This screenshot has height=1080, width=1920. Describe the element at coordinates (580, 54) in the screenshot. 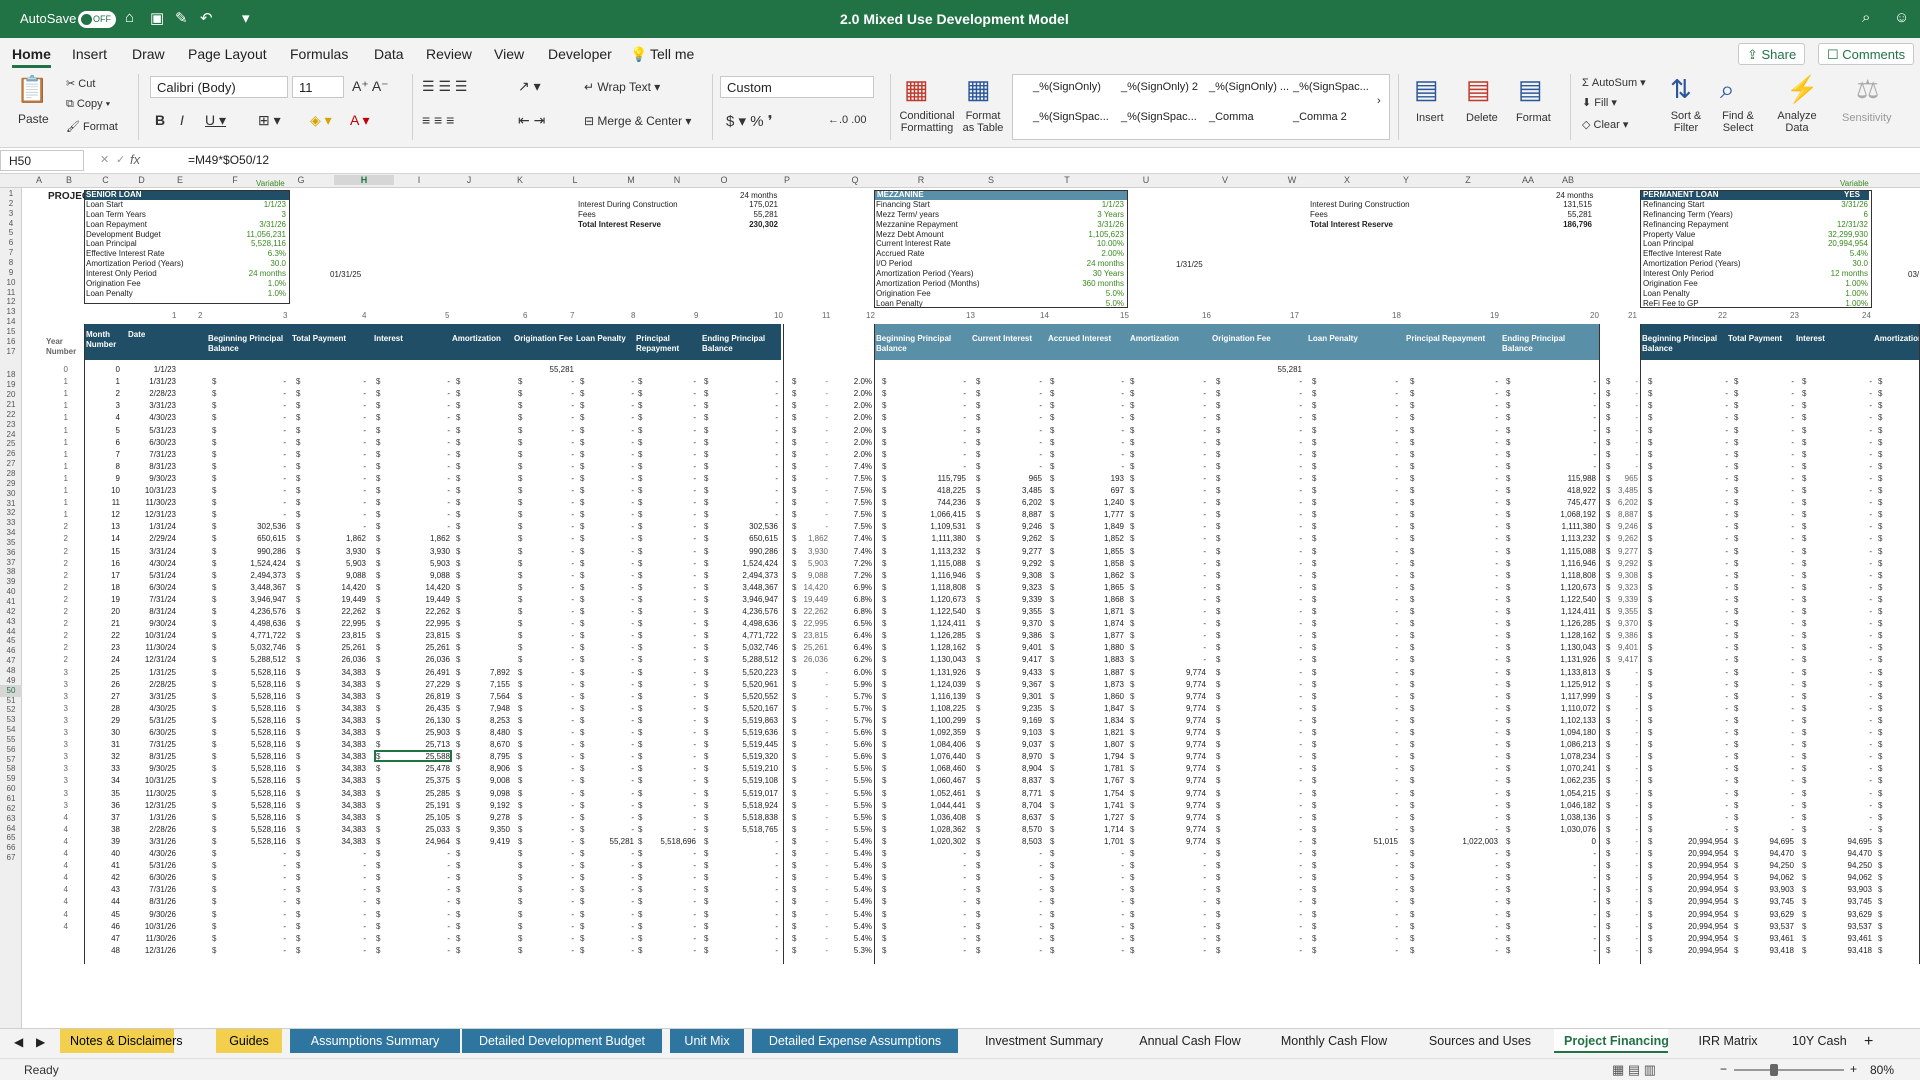

I see `tab-developer: Developer` at that location.